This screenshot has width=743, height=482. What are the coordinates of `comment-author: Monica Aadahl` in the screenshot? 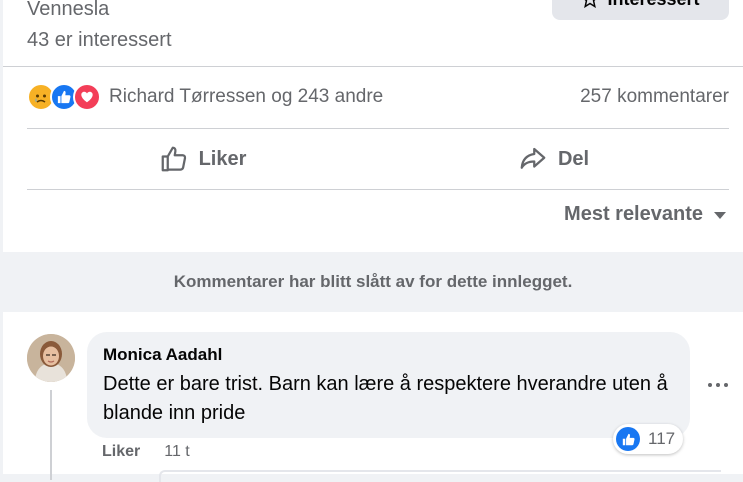 It's located at (162, 355).